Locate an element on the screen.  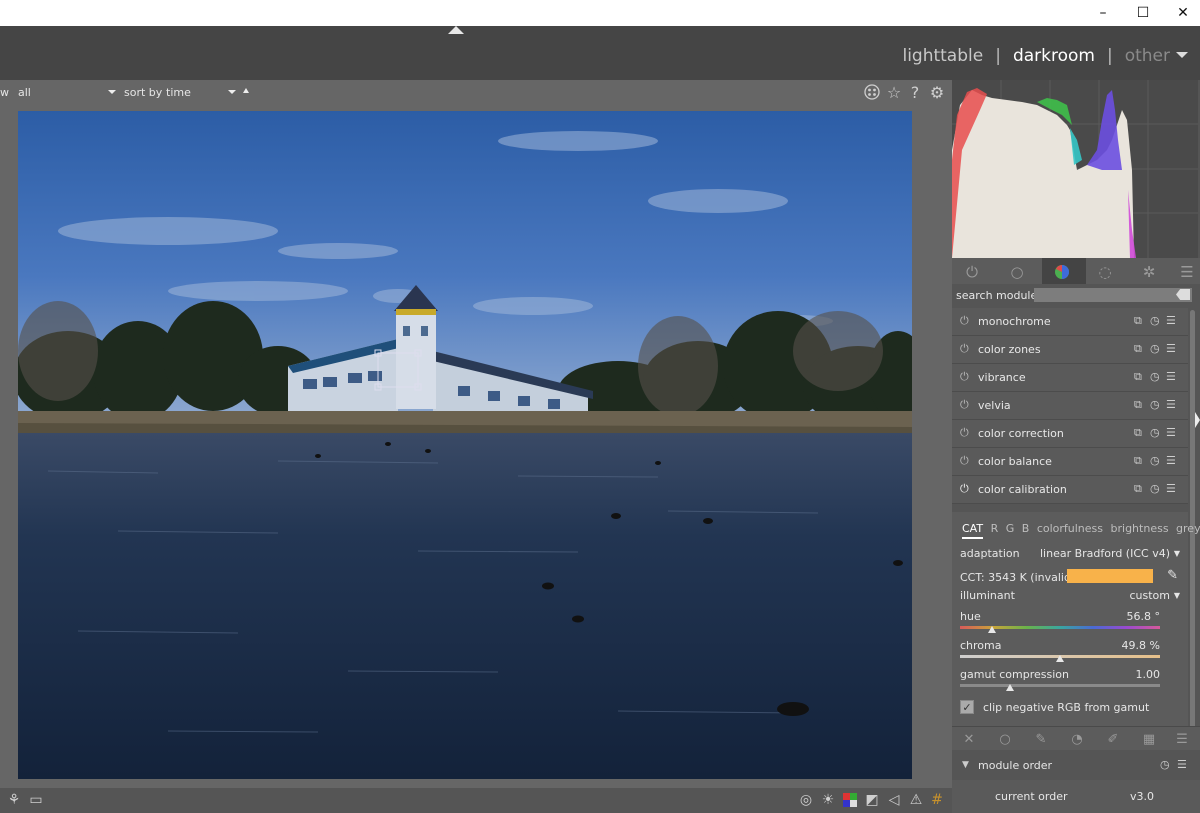
collapse-triangle-icon: ▼ is located at coordinates (965, 765).